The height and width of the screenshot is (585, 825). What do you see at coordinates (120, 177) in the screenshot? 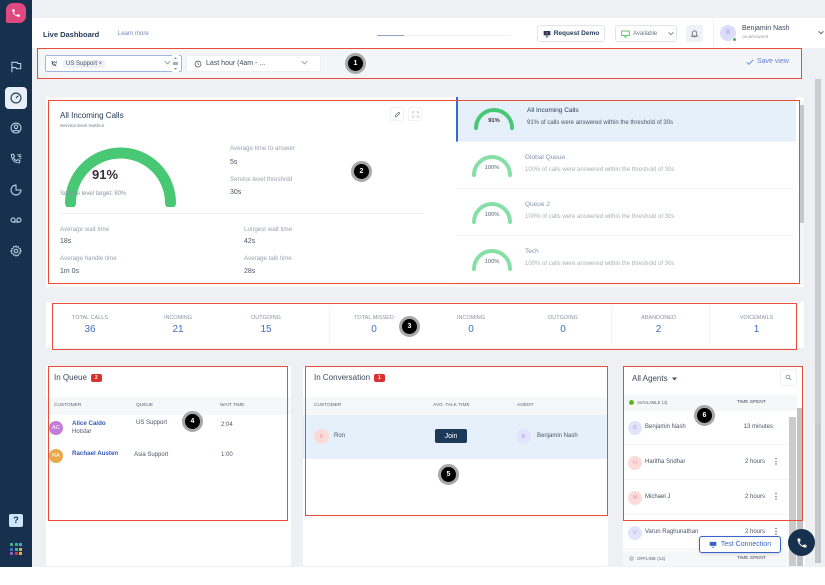
I see `service-level-gauge` at bounding box center [120, 177].